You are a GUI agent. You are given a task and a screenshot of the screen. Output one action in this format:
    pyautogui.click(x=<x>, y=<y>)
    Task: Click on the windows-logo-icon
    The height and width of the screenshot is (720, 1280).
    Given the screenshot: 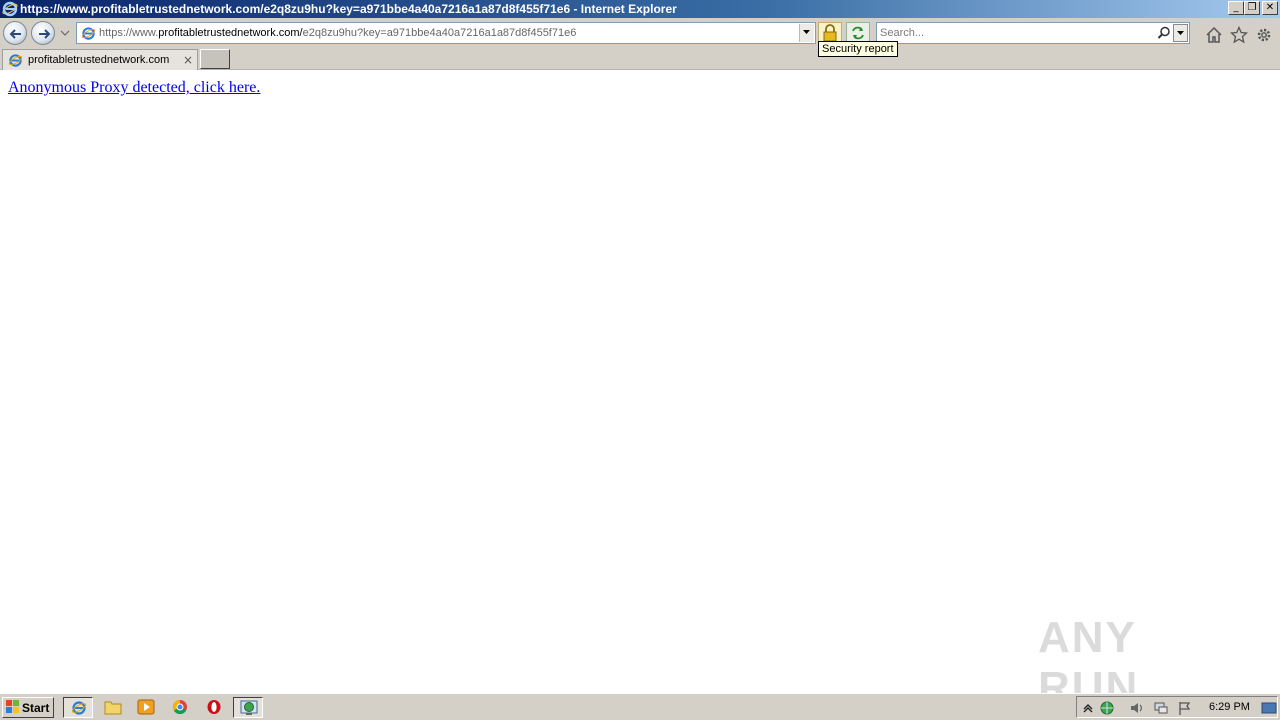 What is the action you would take?
    pyautogui.click(x=12, y=706)
    